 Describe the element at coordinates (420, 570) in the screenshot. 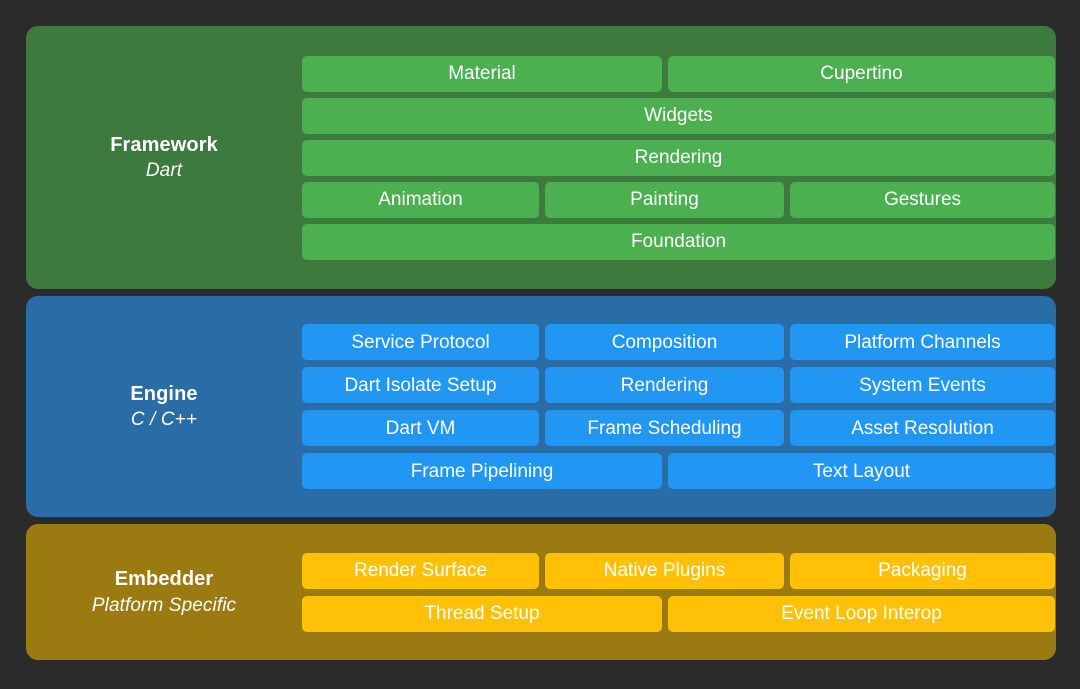

I see `tile-render-surface: Render Surface` at that location.